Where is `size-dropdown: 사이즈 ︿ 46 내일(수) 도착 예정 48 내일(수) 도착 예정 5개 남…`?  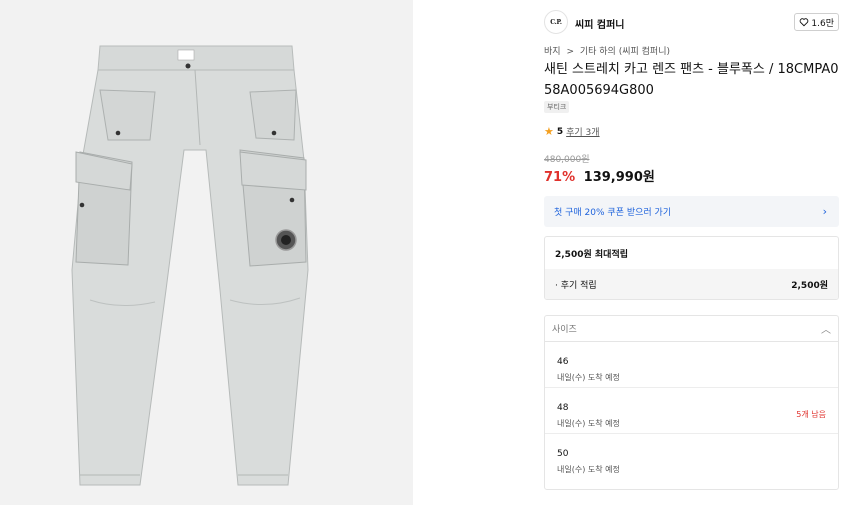
size-dropdown: 사이즈 ︿ 46 내일(수) 도착 예정 48 내일(수) 도착 예정 5개 남… is located at coordinates (691, 402).